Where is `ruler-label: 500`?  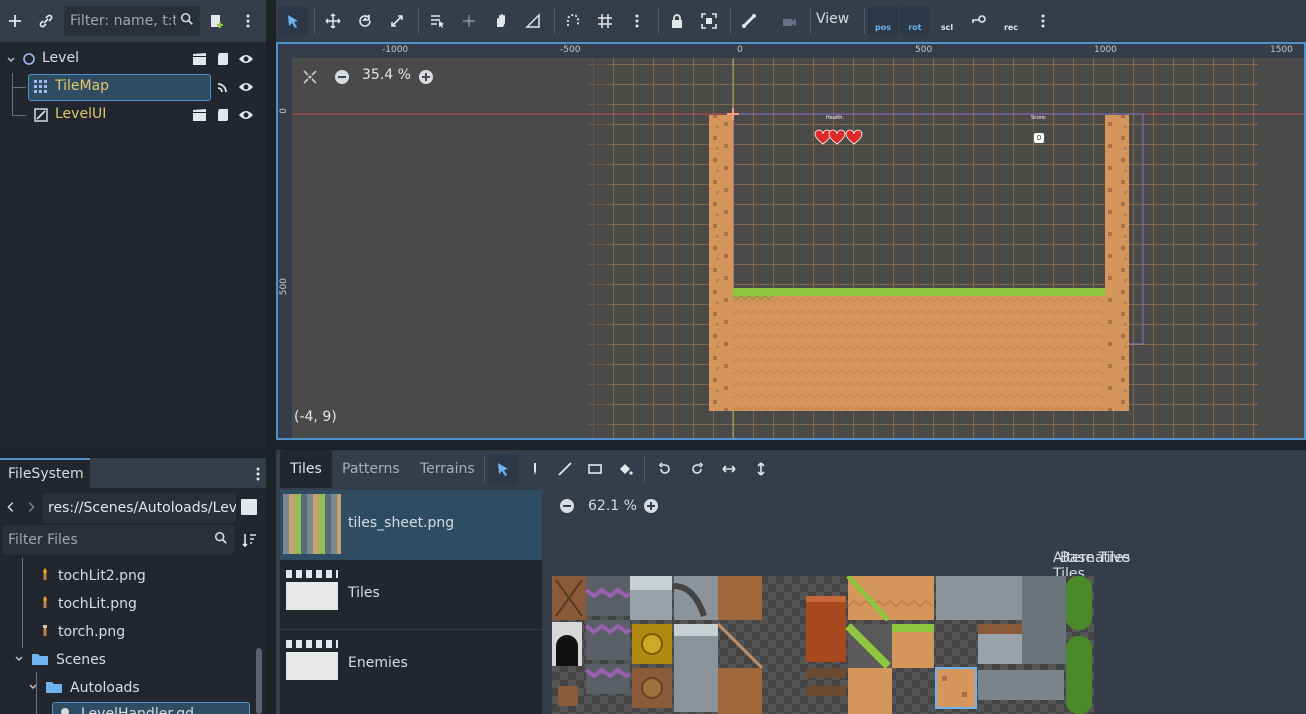 ruler-label: 500 is located at coordinates (924, 50).